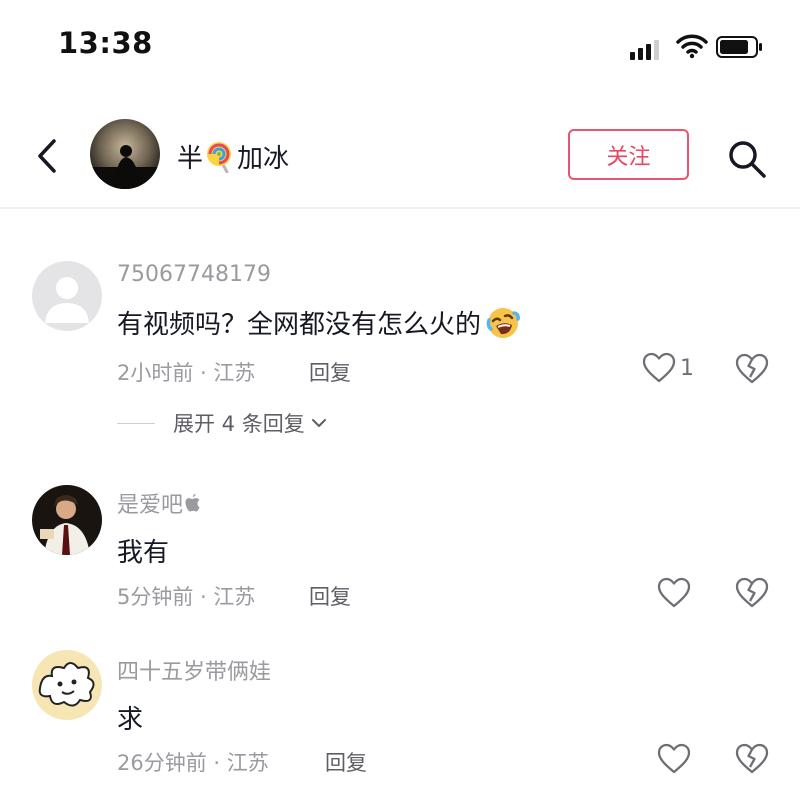  Describe the element at coordinates (747, 159) in the screenshot. I see `search-icon` at that location.